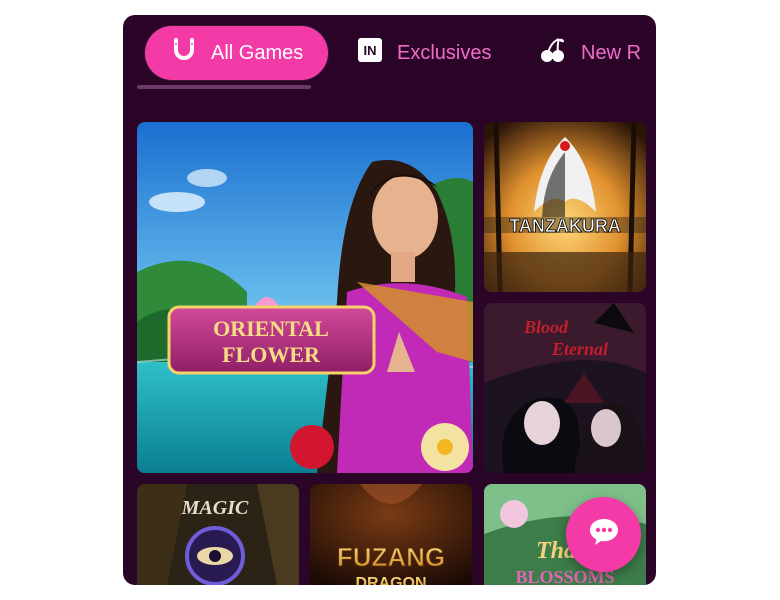 The height and width of the screenshot is (600, 780). What do you see at coordinates (271, 354) in the screenshot?
I see `game-title-line2: FLOWER` at bounding box center [271, 354].